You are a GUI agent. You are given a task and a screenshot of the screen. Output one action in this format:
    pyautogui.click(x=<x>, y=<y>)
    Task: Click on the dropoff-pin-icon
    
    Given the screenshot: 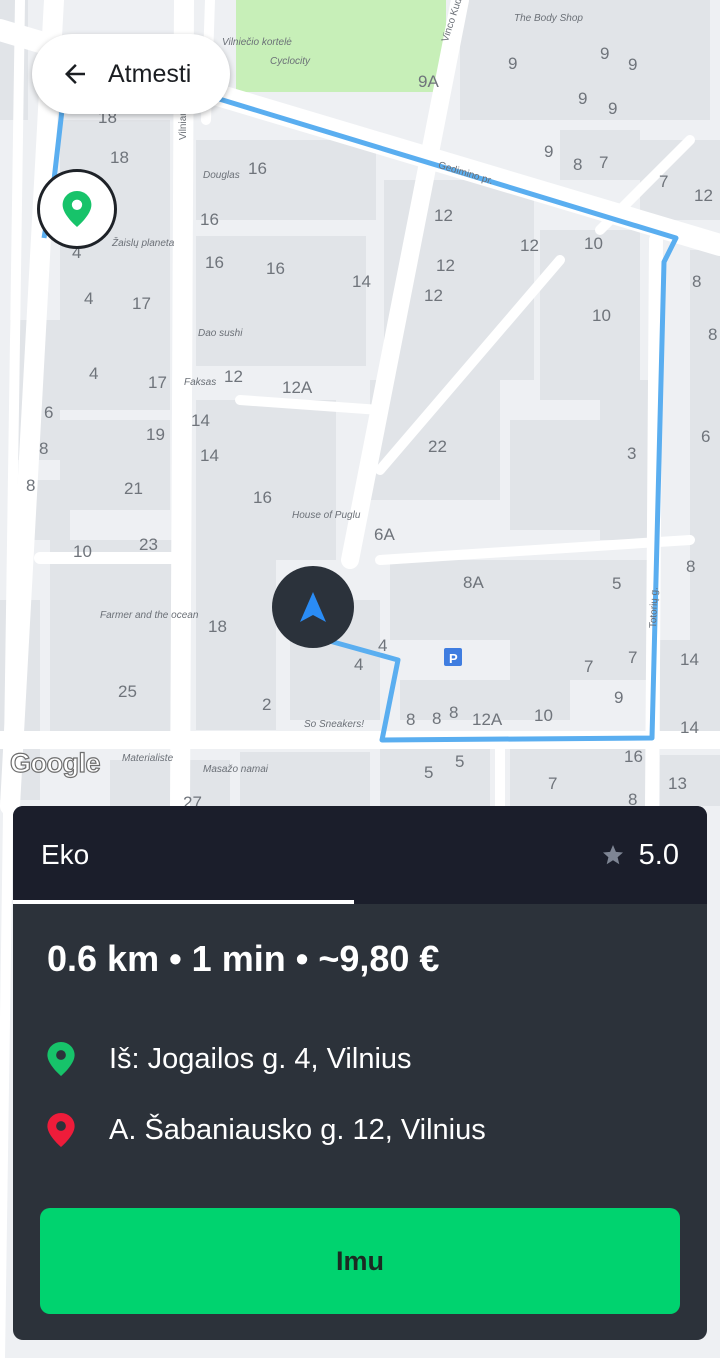 What is the action you would take?
    pyautogui.click(x=61, y=1130)
    